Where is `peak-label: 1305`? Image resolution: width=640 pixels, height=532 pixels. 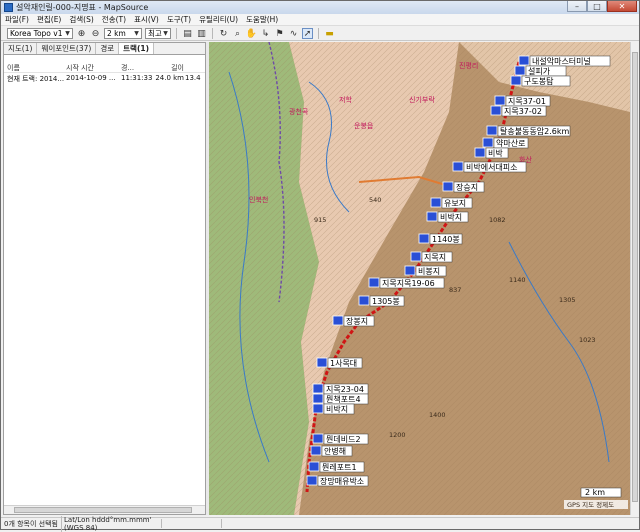
peak-label: 1305 is located at coordinates (567, 300).